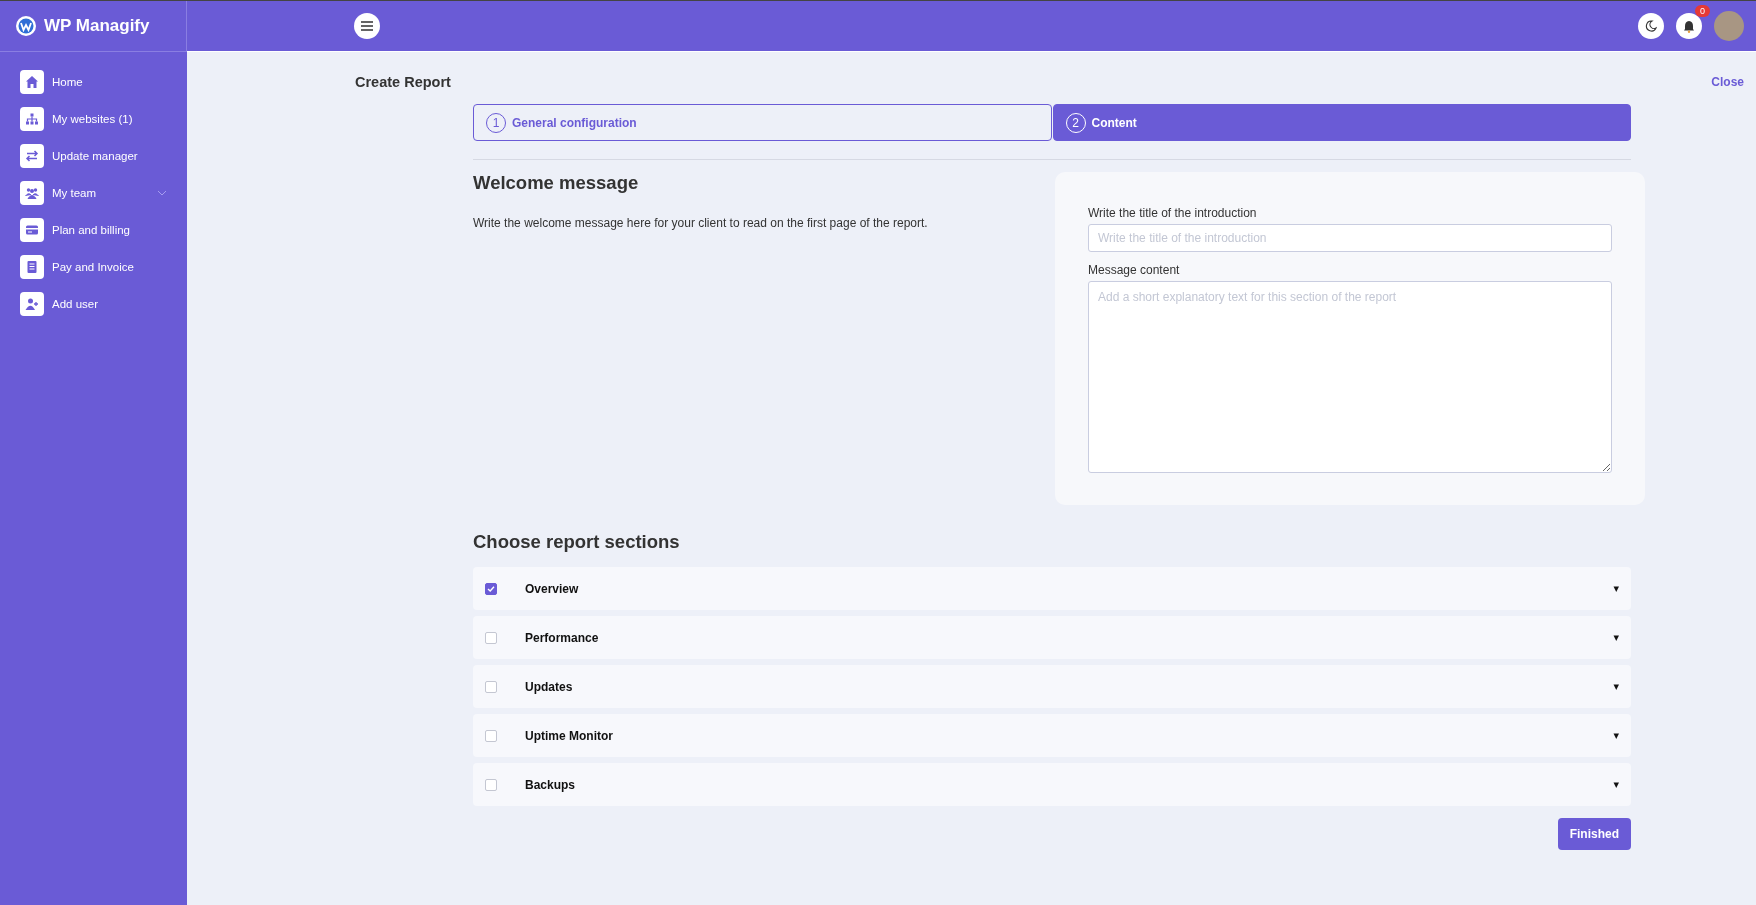 The image size is (1756, 905). Describe the element at coordinates (577, 542) in the screenshot. I see `section-heading: Choose report sections` at that location.